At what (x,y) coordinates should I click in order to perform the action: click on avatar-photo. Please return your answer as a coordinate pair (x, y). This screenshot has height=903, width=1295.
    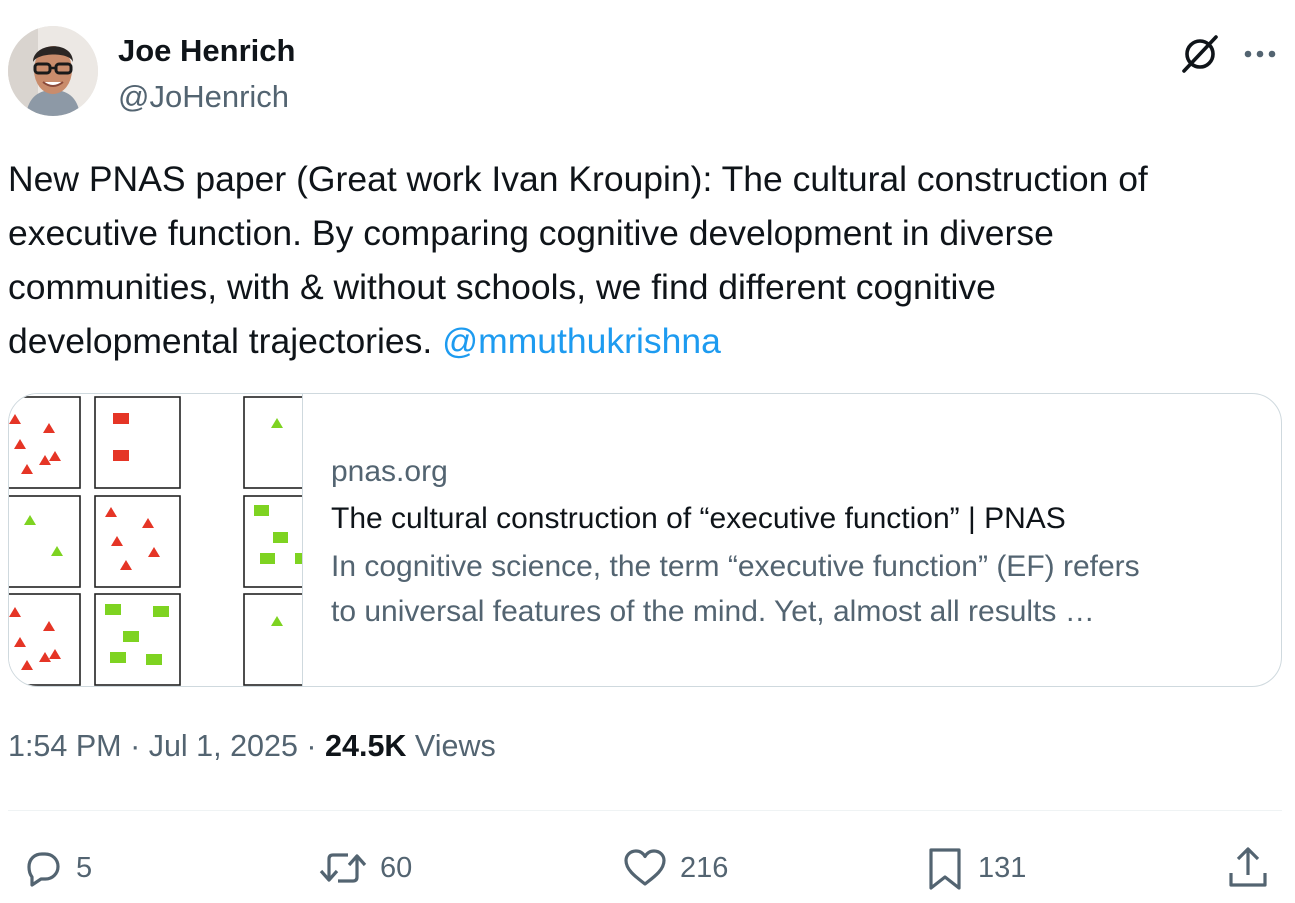
    Looking at the image, I should click on (53, 71).